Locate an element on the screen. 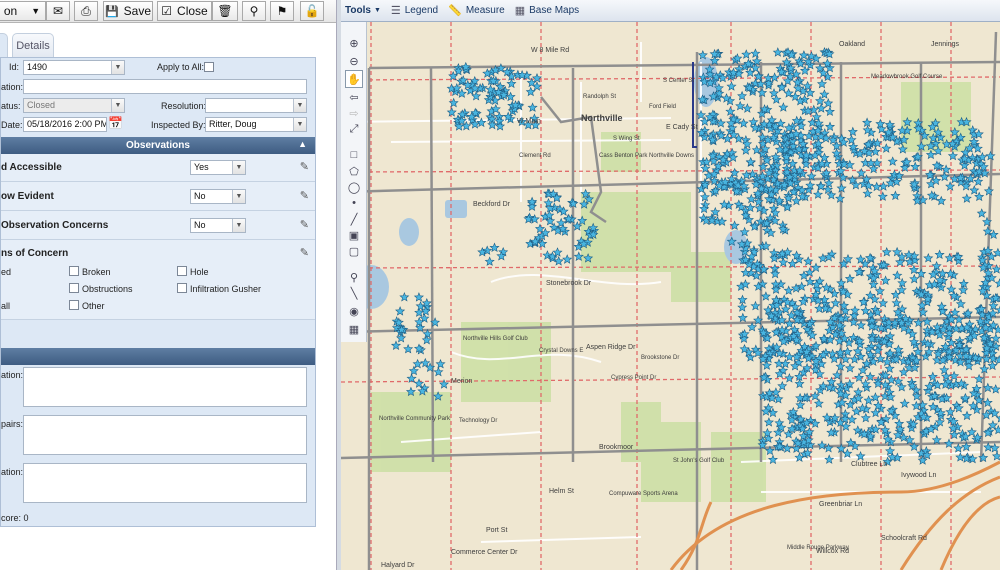 The height and width of the screenshot is (570, 1000). zoom-out-icon: ⊖ is located at coordinates (354, 61).